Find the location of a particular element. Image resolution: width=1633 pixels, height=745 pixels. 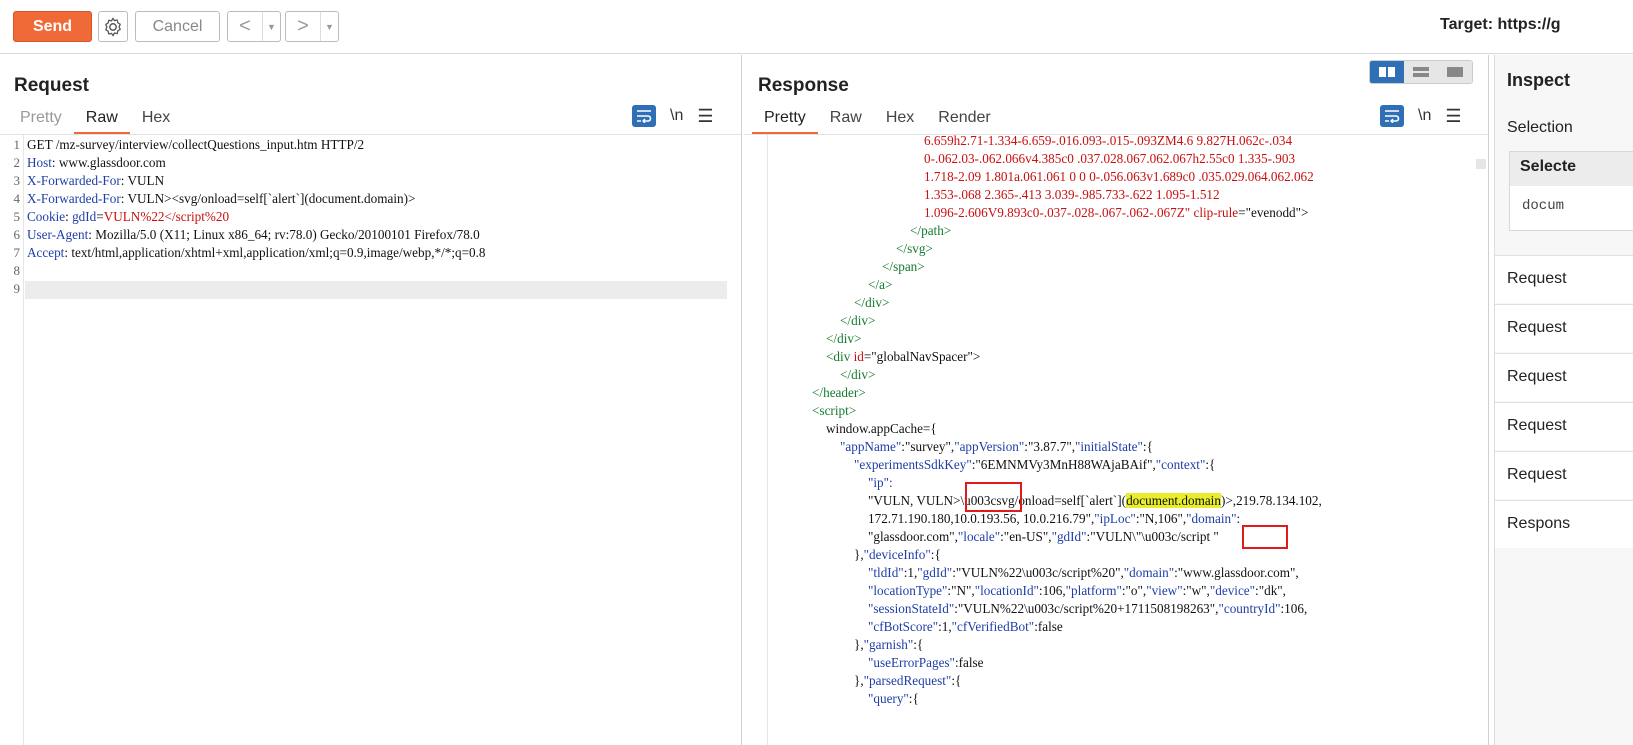

inspector-row-label: Respons is located at coordinates (1539, 523).